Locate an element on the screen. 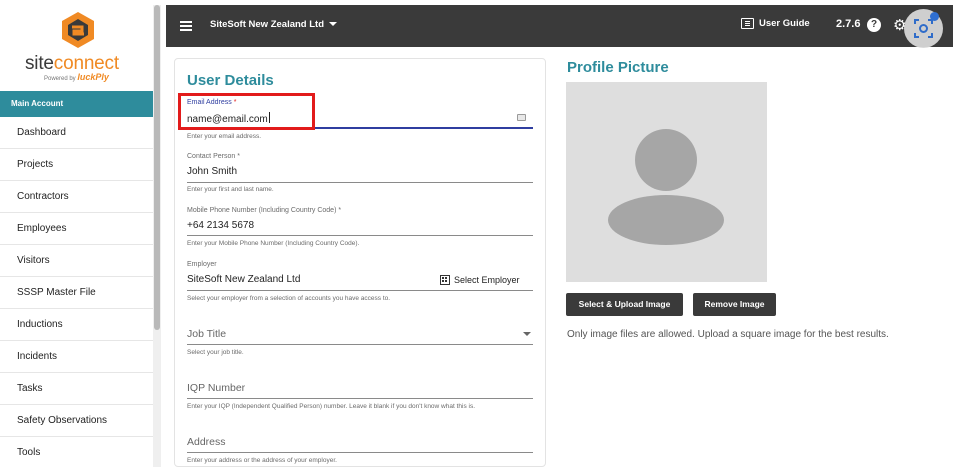 Image resolution: width=953 pixels, height=467 pixels. logo: siteconnect Powered by luckPly is located at coordinates (80, 45).